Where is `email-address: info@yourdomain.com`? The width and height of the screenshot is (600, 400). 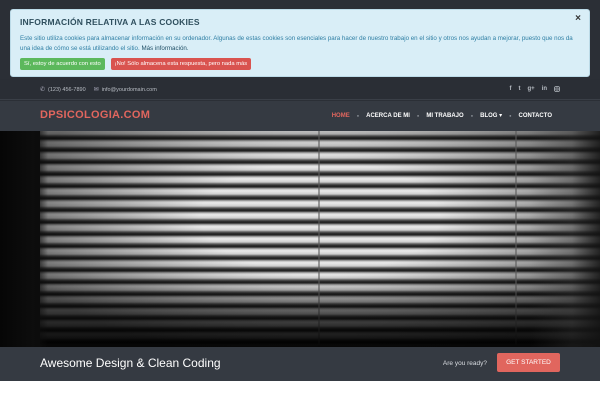
email-address: info@yourdomain.com is located at coordinates (129, 90).